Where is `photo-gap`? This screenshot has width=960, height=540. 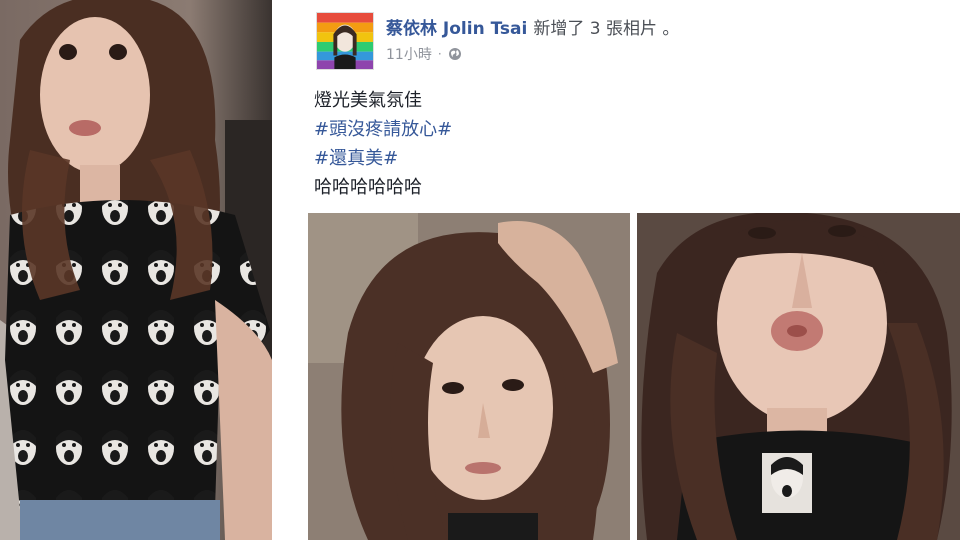 photo-gap is located at coordinates (276, 270).